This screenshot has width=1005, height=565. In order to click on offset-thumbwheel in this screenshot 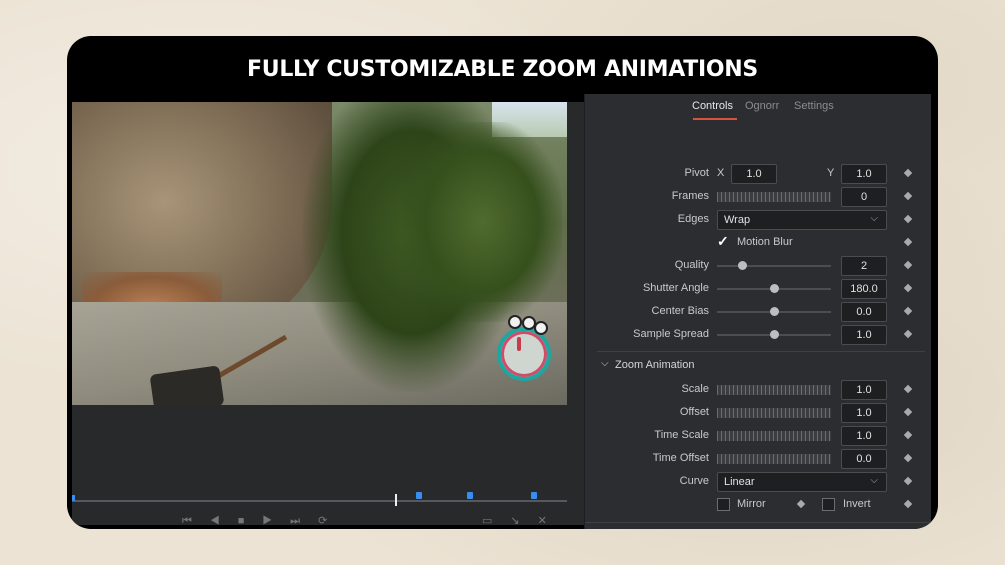, I will do `click(774, 413)`.